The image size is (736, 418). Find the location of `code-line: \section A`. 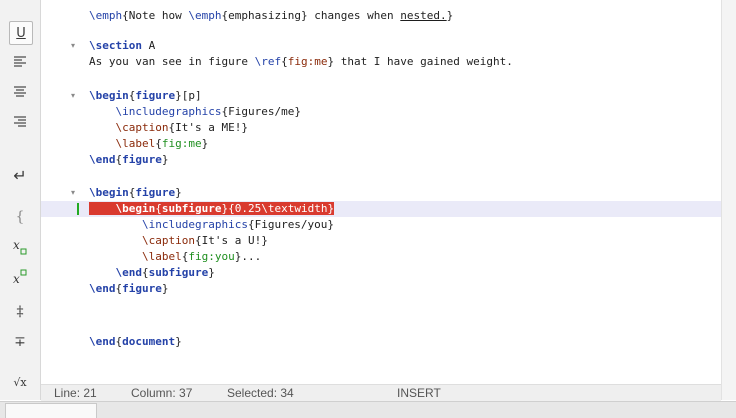

code-line: \section A is located at coordinates (381, 46).